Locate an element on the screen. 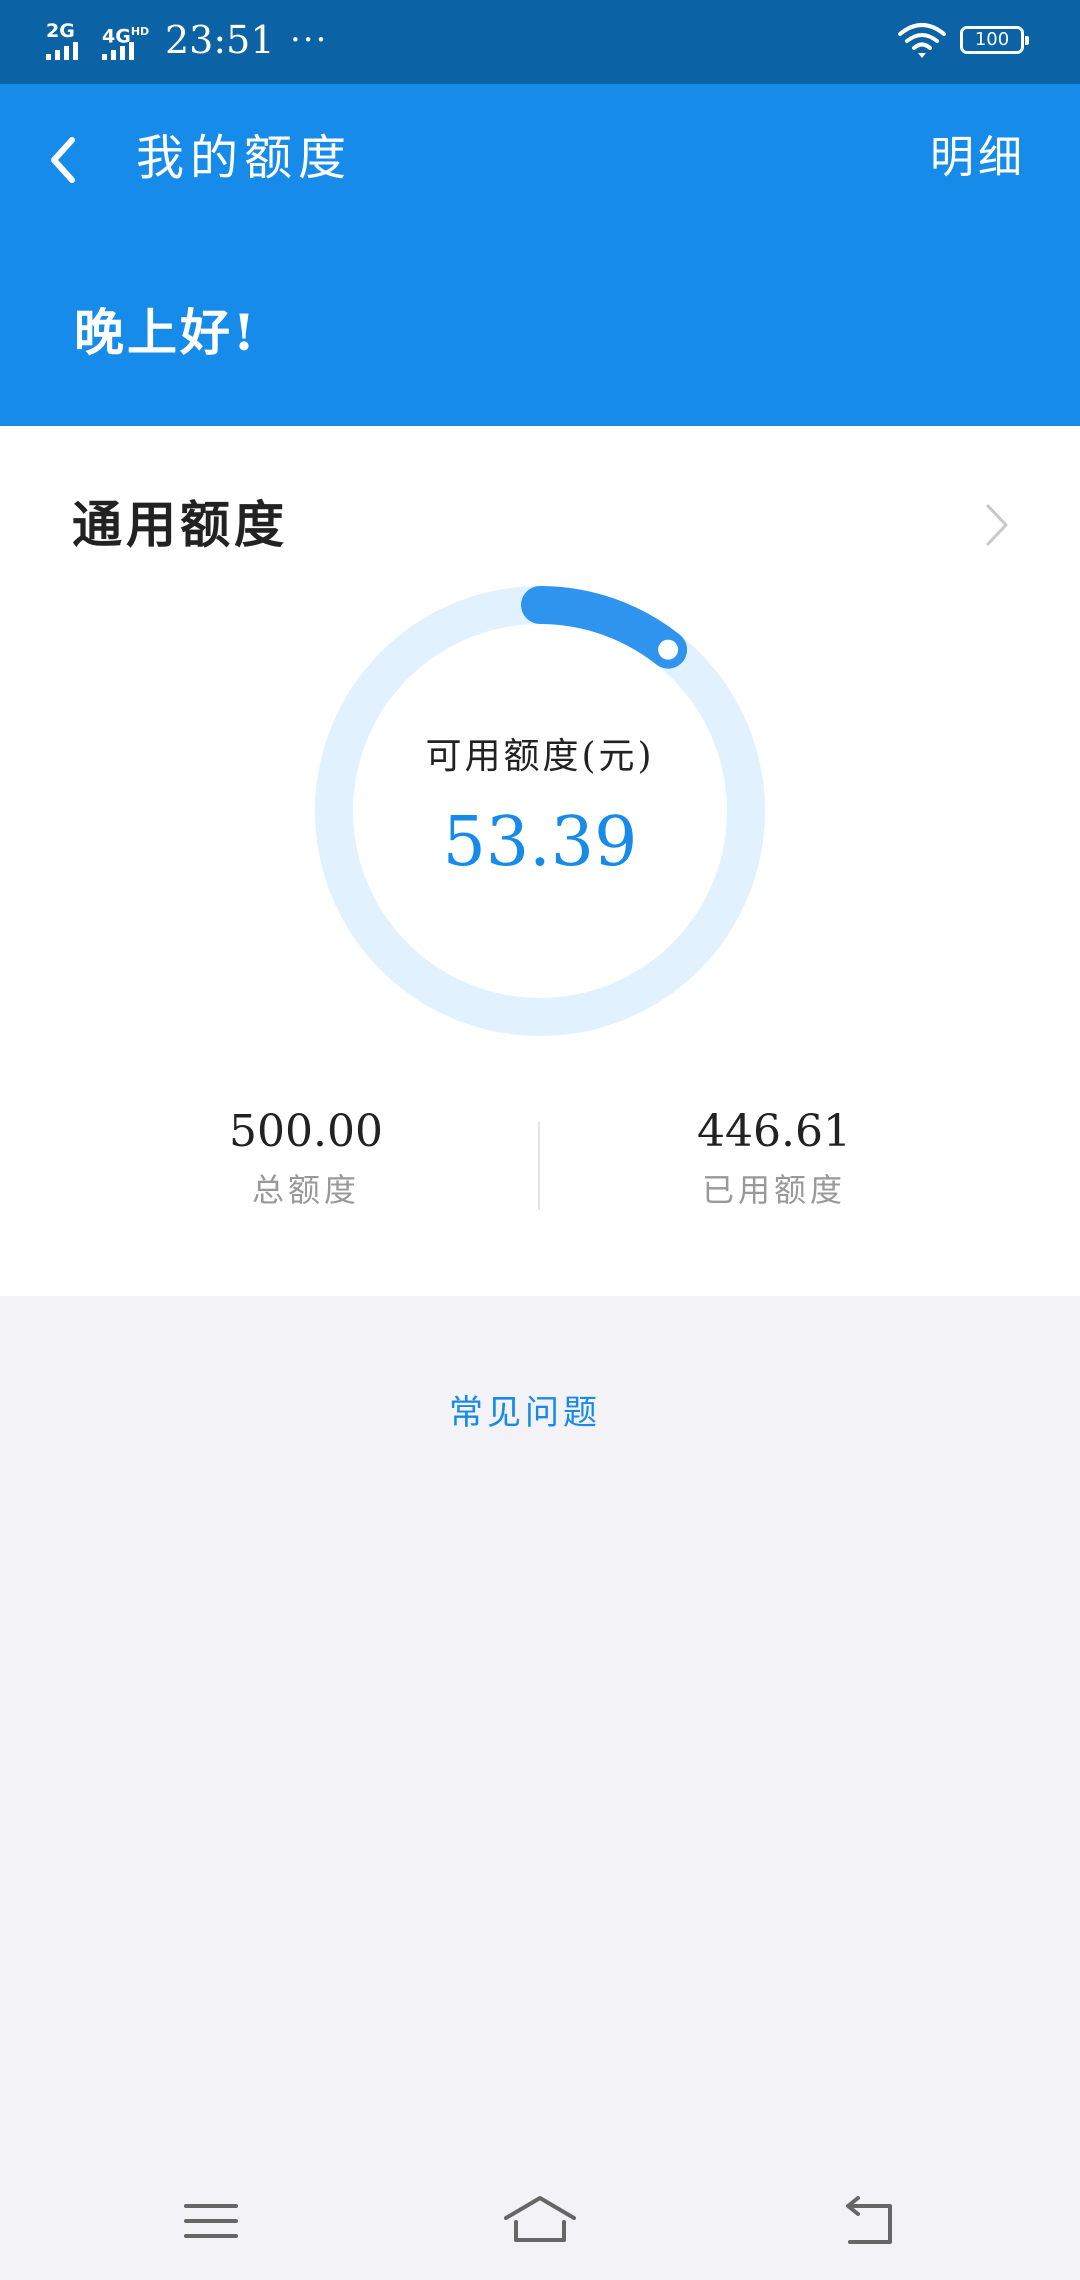 The image size is (1080, 2280). home-icon is located at coordinates (540, 2221).